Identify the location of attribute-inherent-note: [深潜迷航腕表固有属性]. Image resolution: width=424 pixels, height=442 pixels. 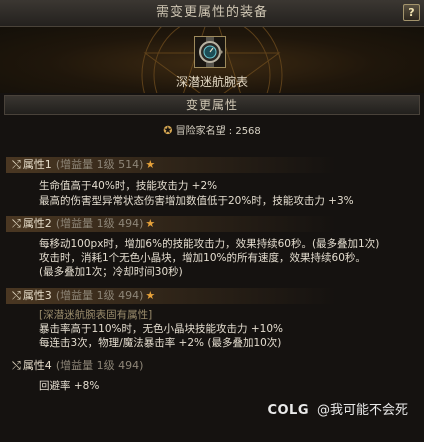
(96, 315).